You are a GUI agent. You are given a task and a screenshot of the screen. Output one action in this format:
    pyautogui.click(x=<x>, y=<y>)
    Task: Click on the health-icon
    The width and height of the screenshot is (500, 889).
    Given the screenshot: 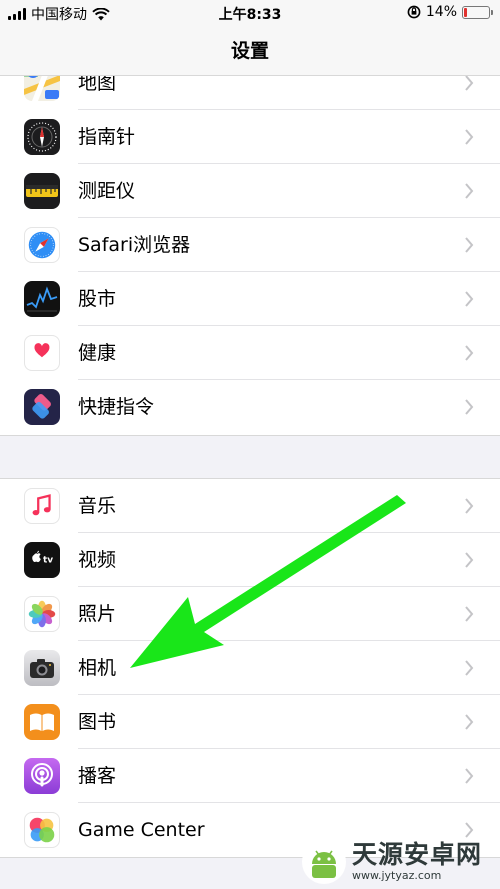 What is the action you would take?
    pyautogui.click(x=42, y=353)
    